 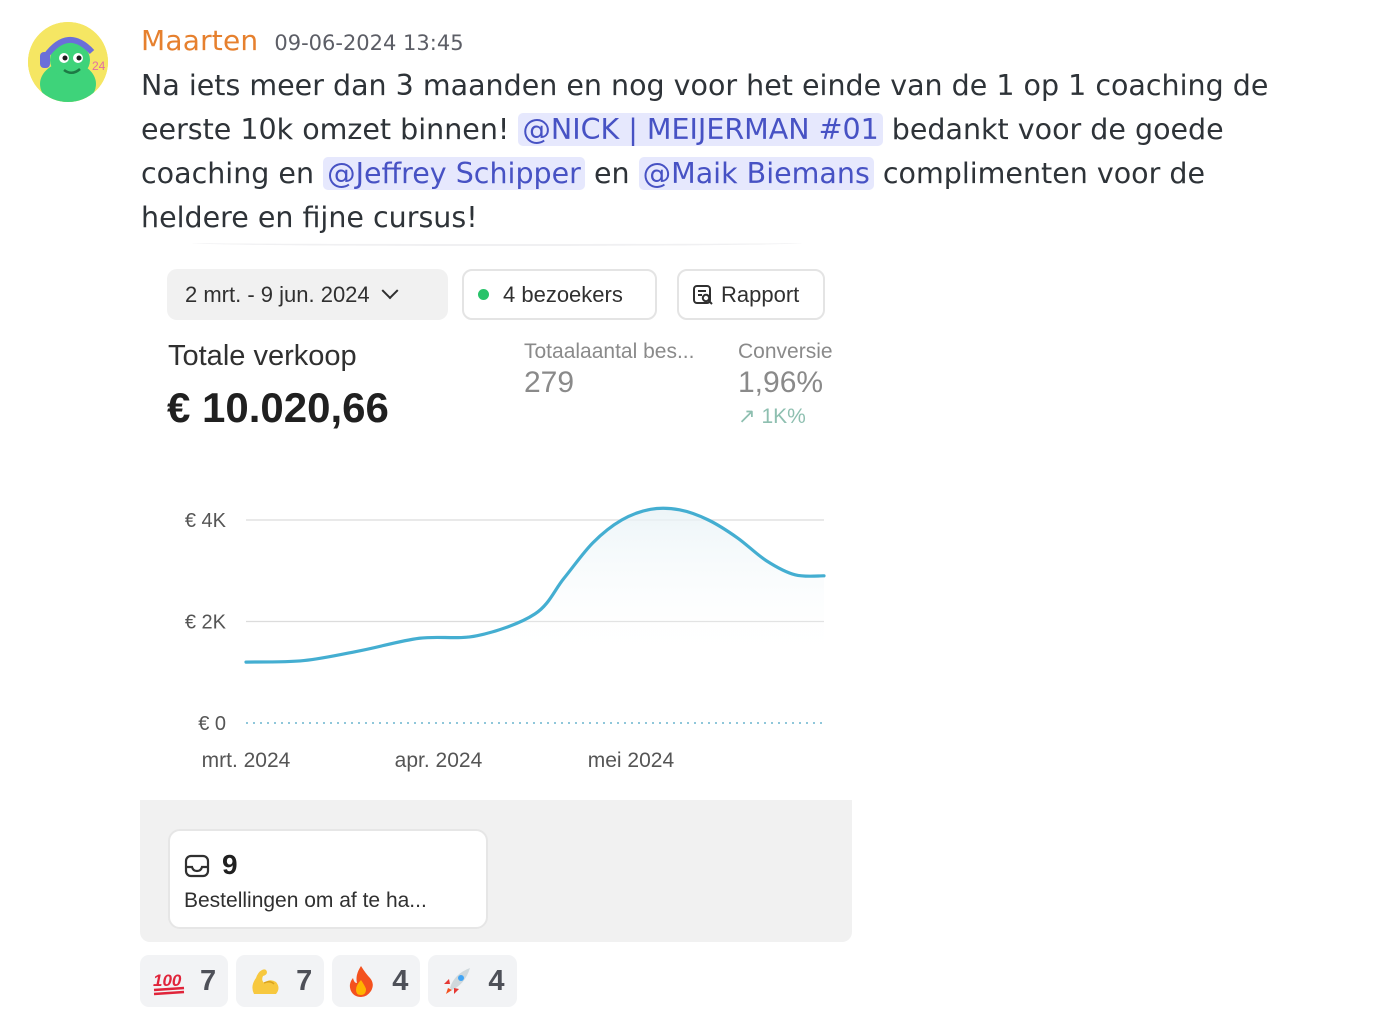 What do you see at coordinates (563, 294) in the screenshot?
I see `visitors-label: 4 bezoekers` at bounding box center [563, 294].